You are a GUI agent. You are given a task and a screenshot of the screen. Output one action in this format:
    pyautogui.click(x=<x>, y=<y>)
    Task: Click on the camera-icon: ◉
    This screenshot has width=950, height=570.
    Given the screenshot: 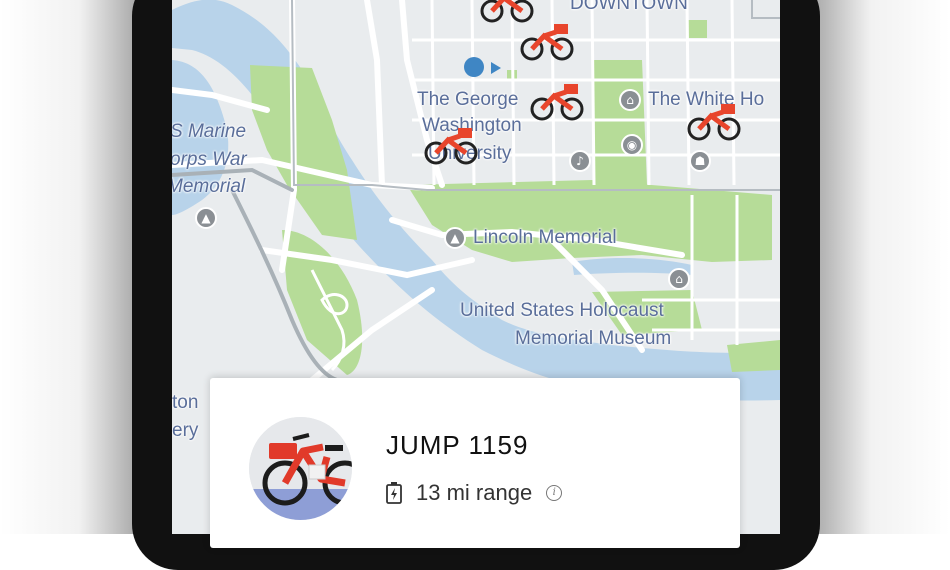 What is the action you would take?
    pyautogui.click(x=632, y=145)
    